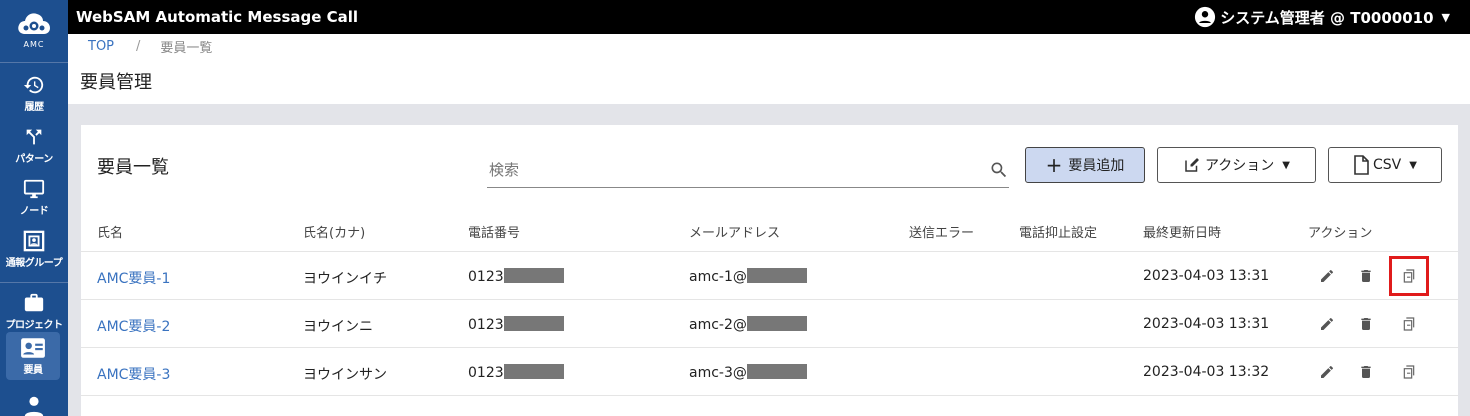 This screenshot has width=1470, height=416. What do you see at coordinates (116, 82) in the screenshot?
I see `page-title: 要員管理` at bounding box center [116, 82].